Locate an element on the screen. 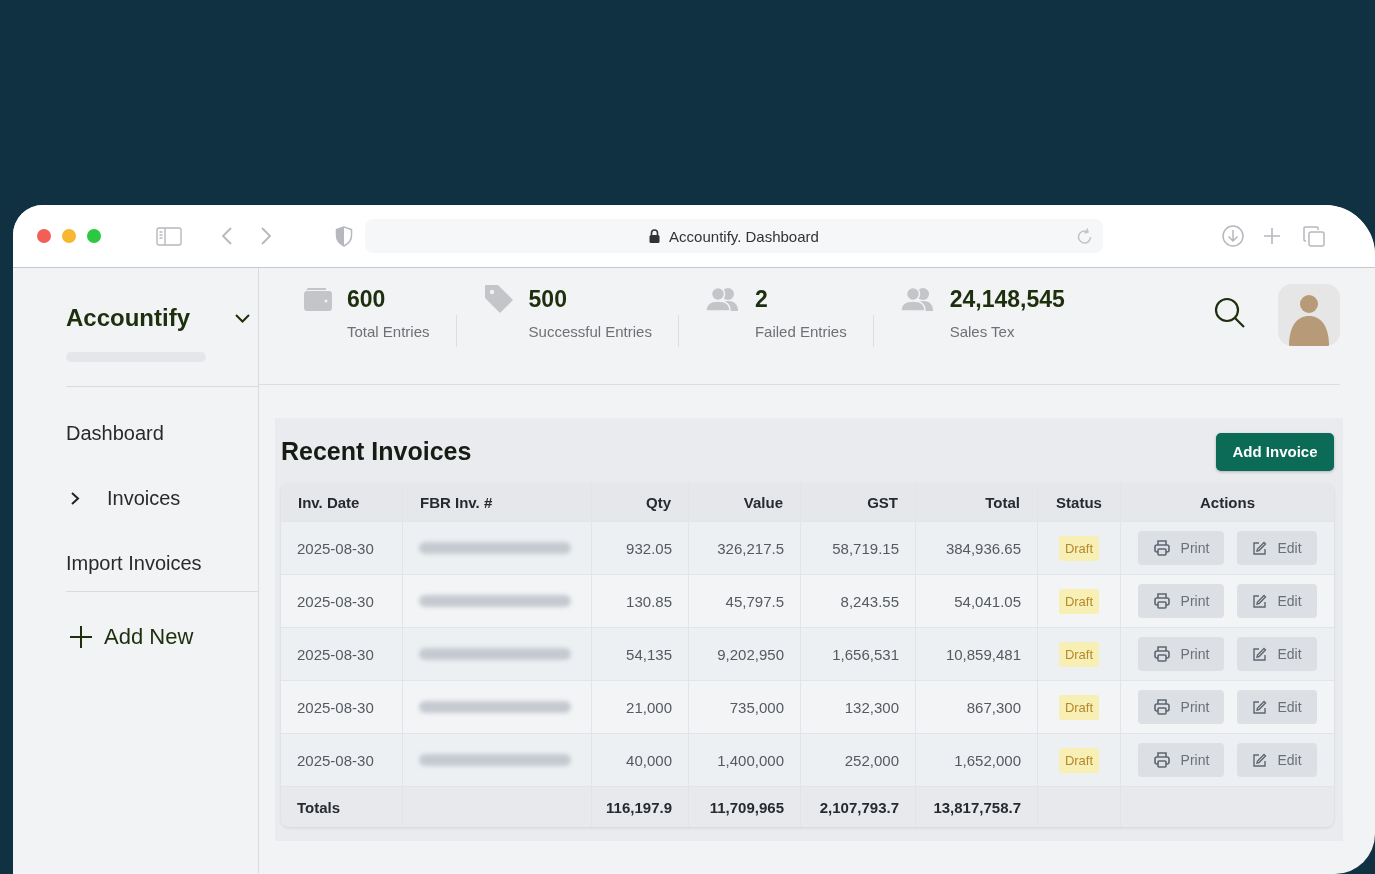 The width and height of the screenshot is (1375, 874). stat-value: 600 is located at coordinates (367, 299).